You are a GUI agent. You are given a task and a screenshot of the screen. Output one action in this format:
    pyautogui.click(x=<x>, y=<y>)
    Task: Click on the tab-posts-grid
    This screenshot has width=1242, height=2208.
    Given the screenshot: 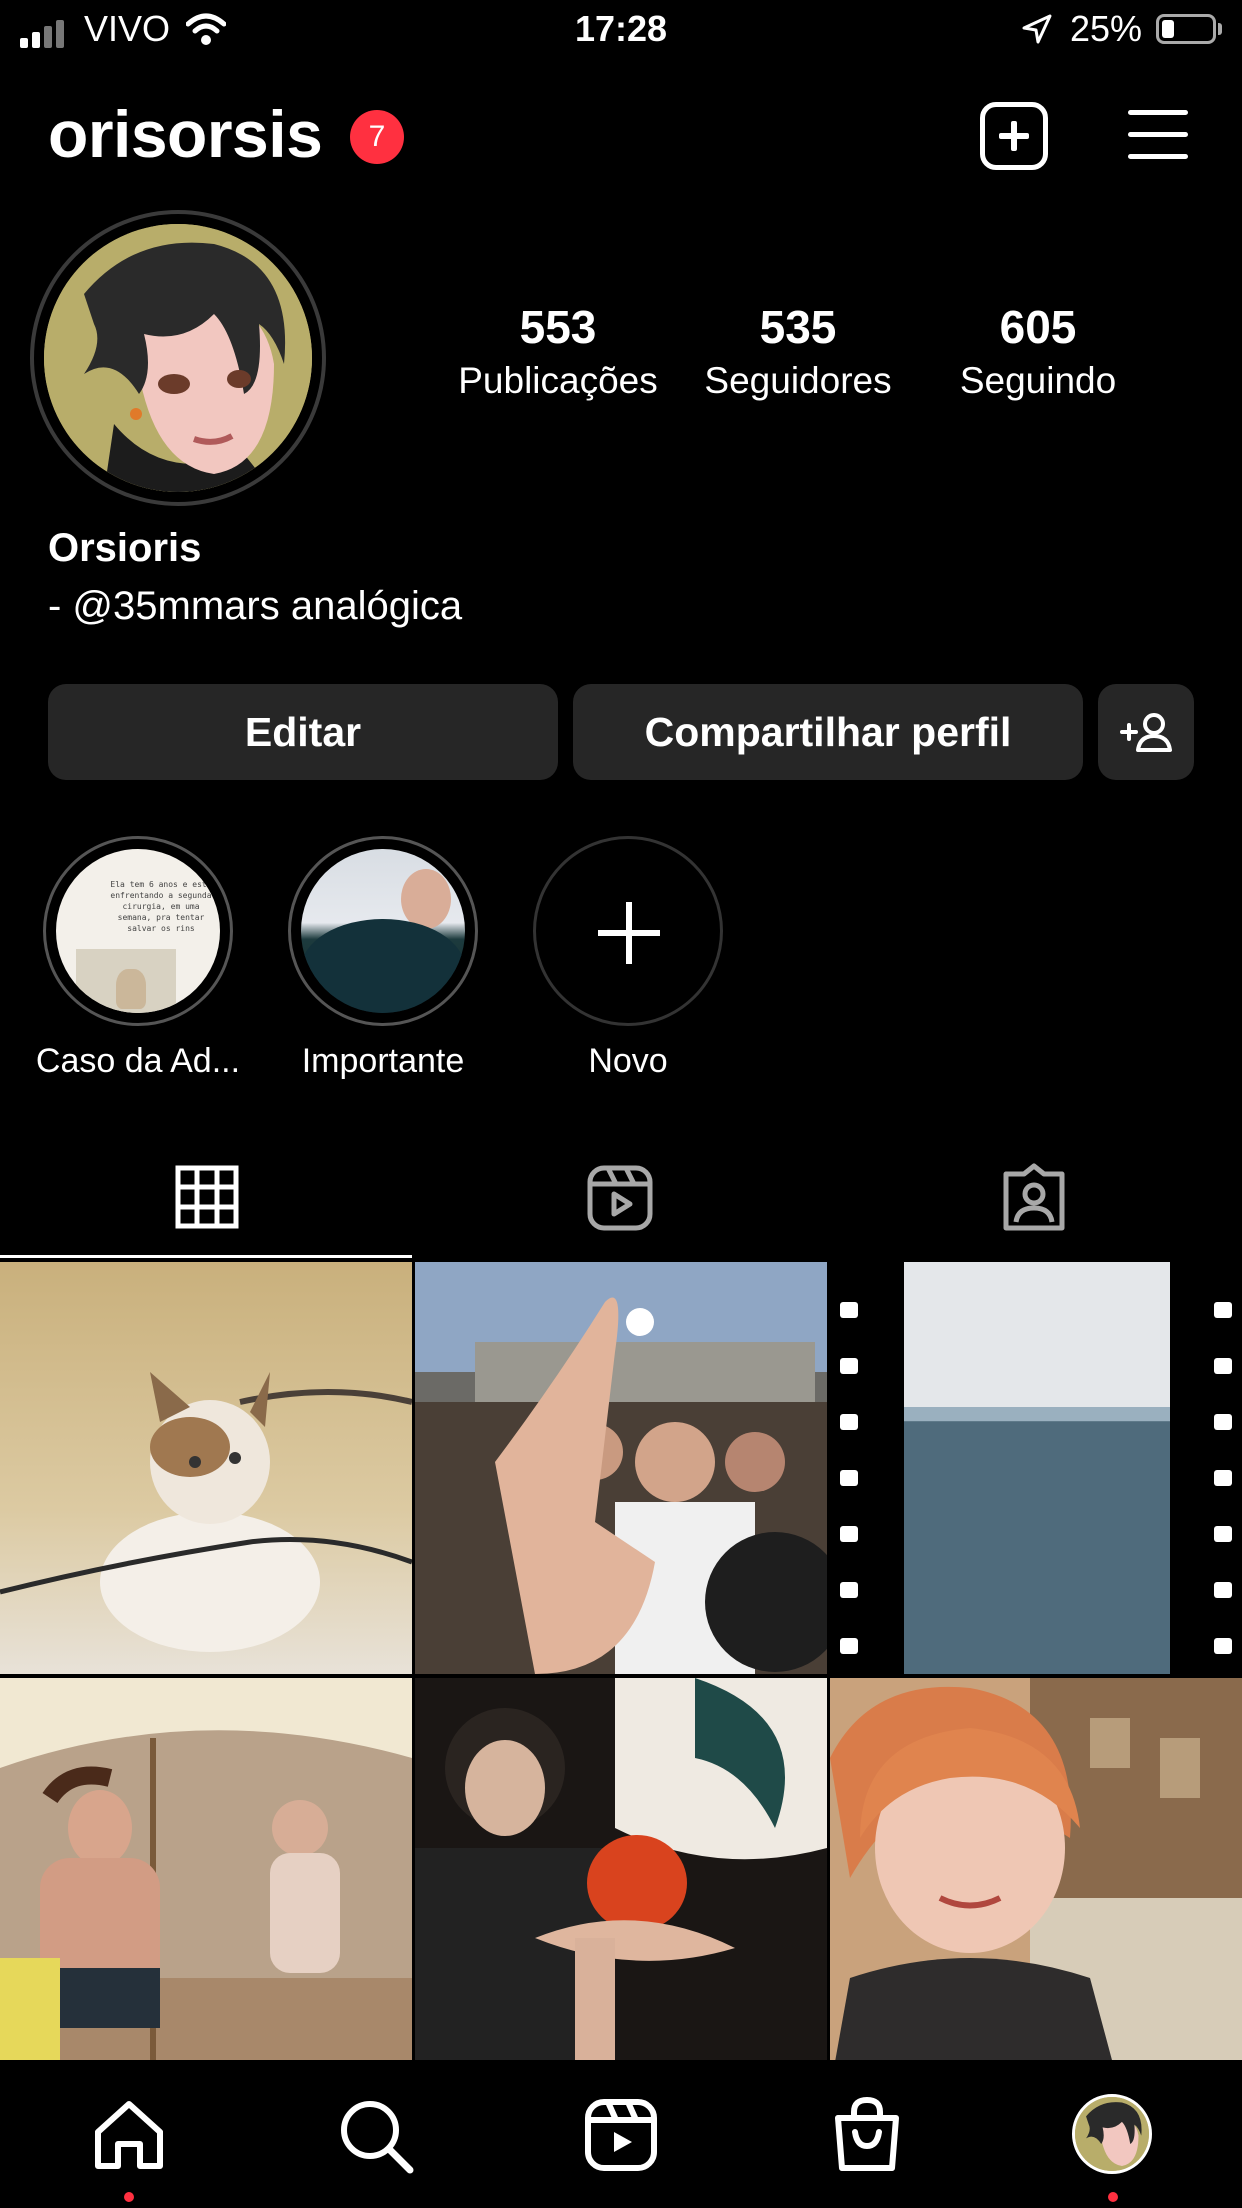 What is the action you would take?
    pyautogui.click(x=207, y=1205)
    